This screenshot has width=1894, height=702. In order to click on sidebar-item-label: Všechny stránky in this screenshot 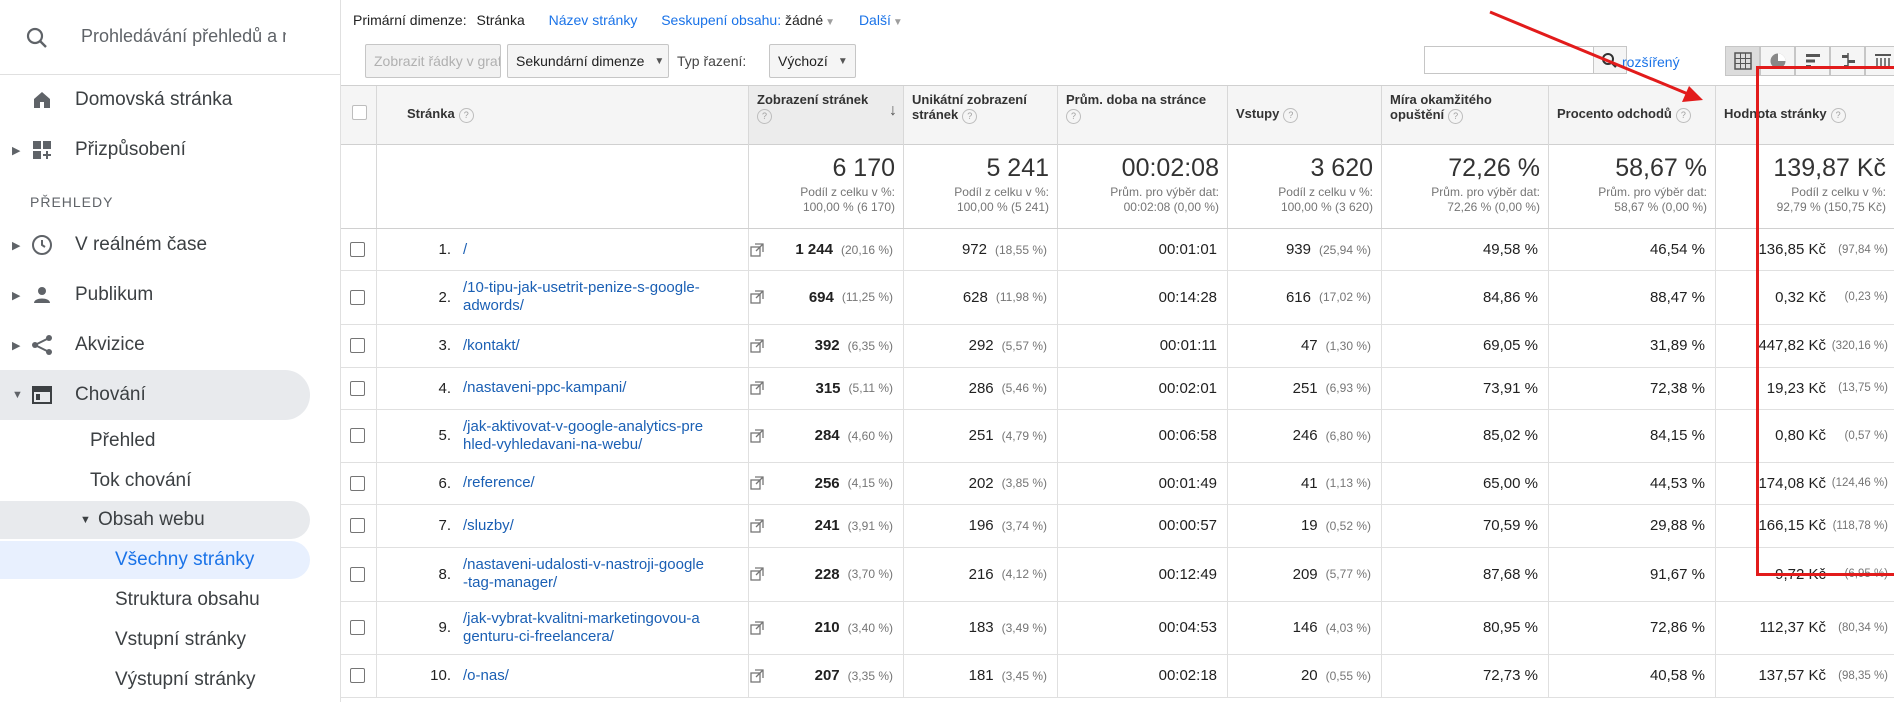, I will do `click(185, 559)`.